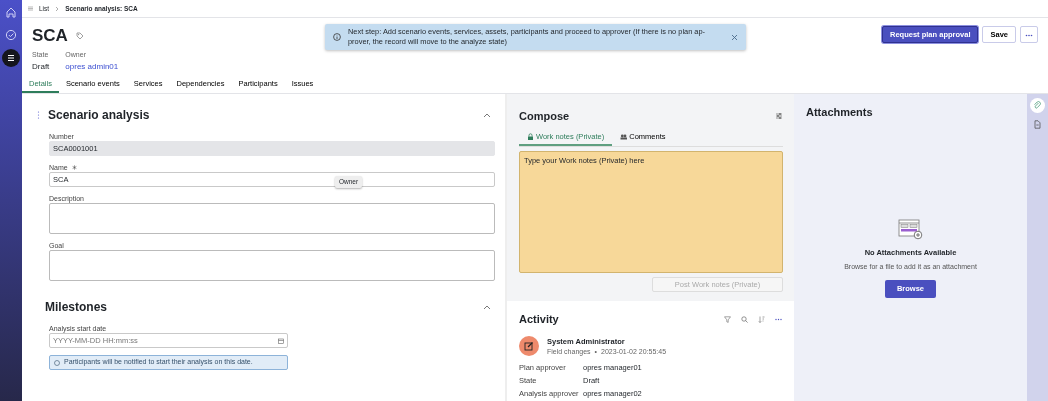  I want to click on paperclip-icon, so click(1037, 105).